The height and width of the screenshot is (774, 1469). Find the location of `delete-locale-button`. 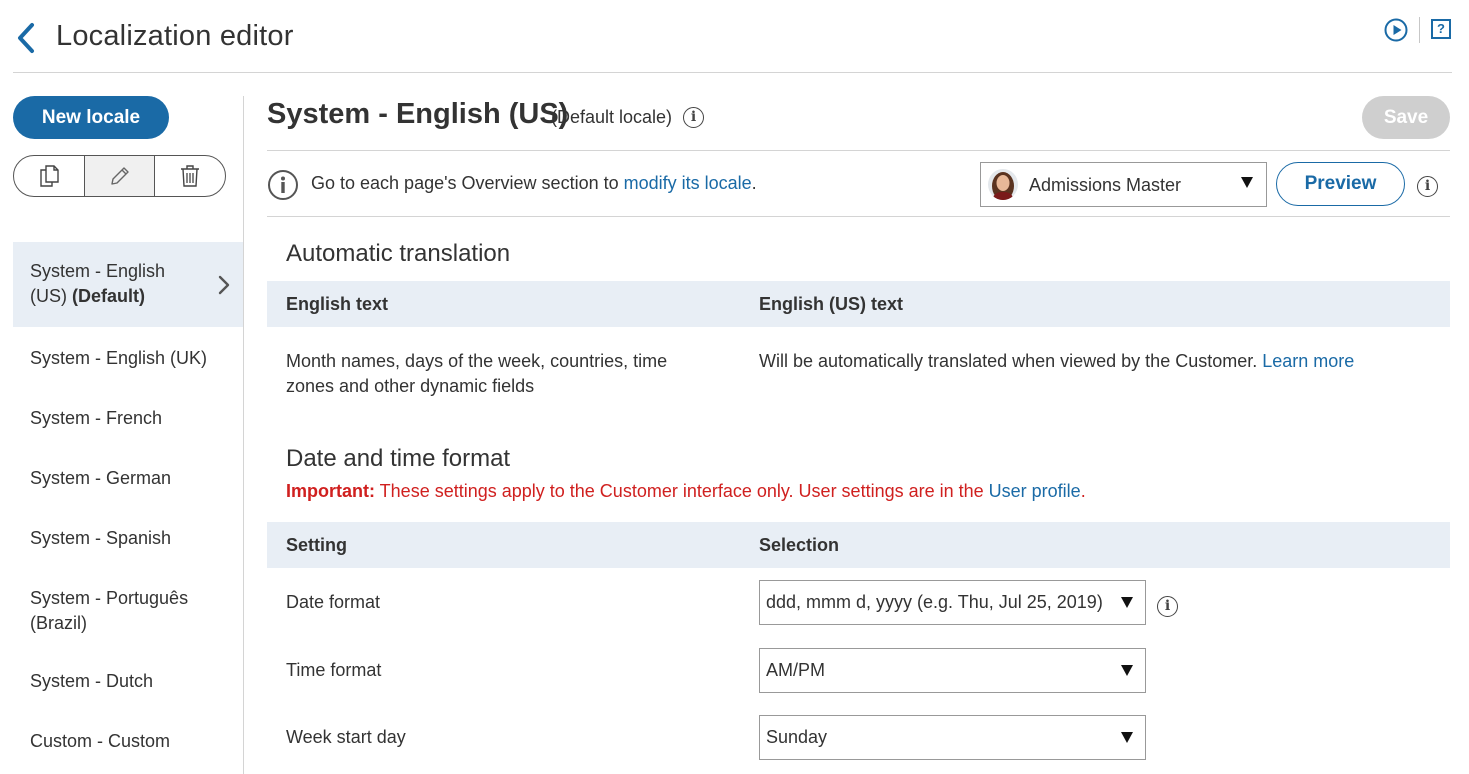

delete-locale-button is located at coordinates (189, 176).